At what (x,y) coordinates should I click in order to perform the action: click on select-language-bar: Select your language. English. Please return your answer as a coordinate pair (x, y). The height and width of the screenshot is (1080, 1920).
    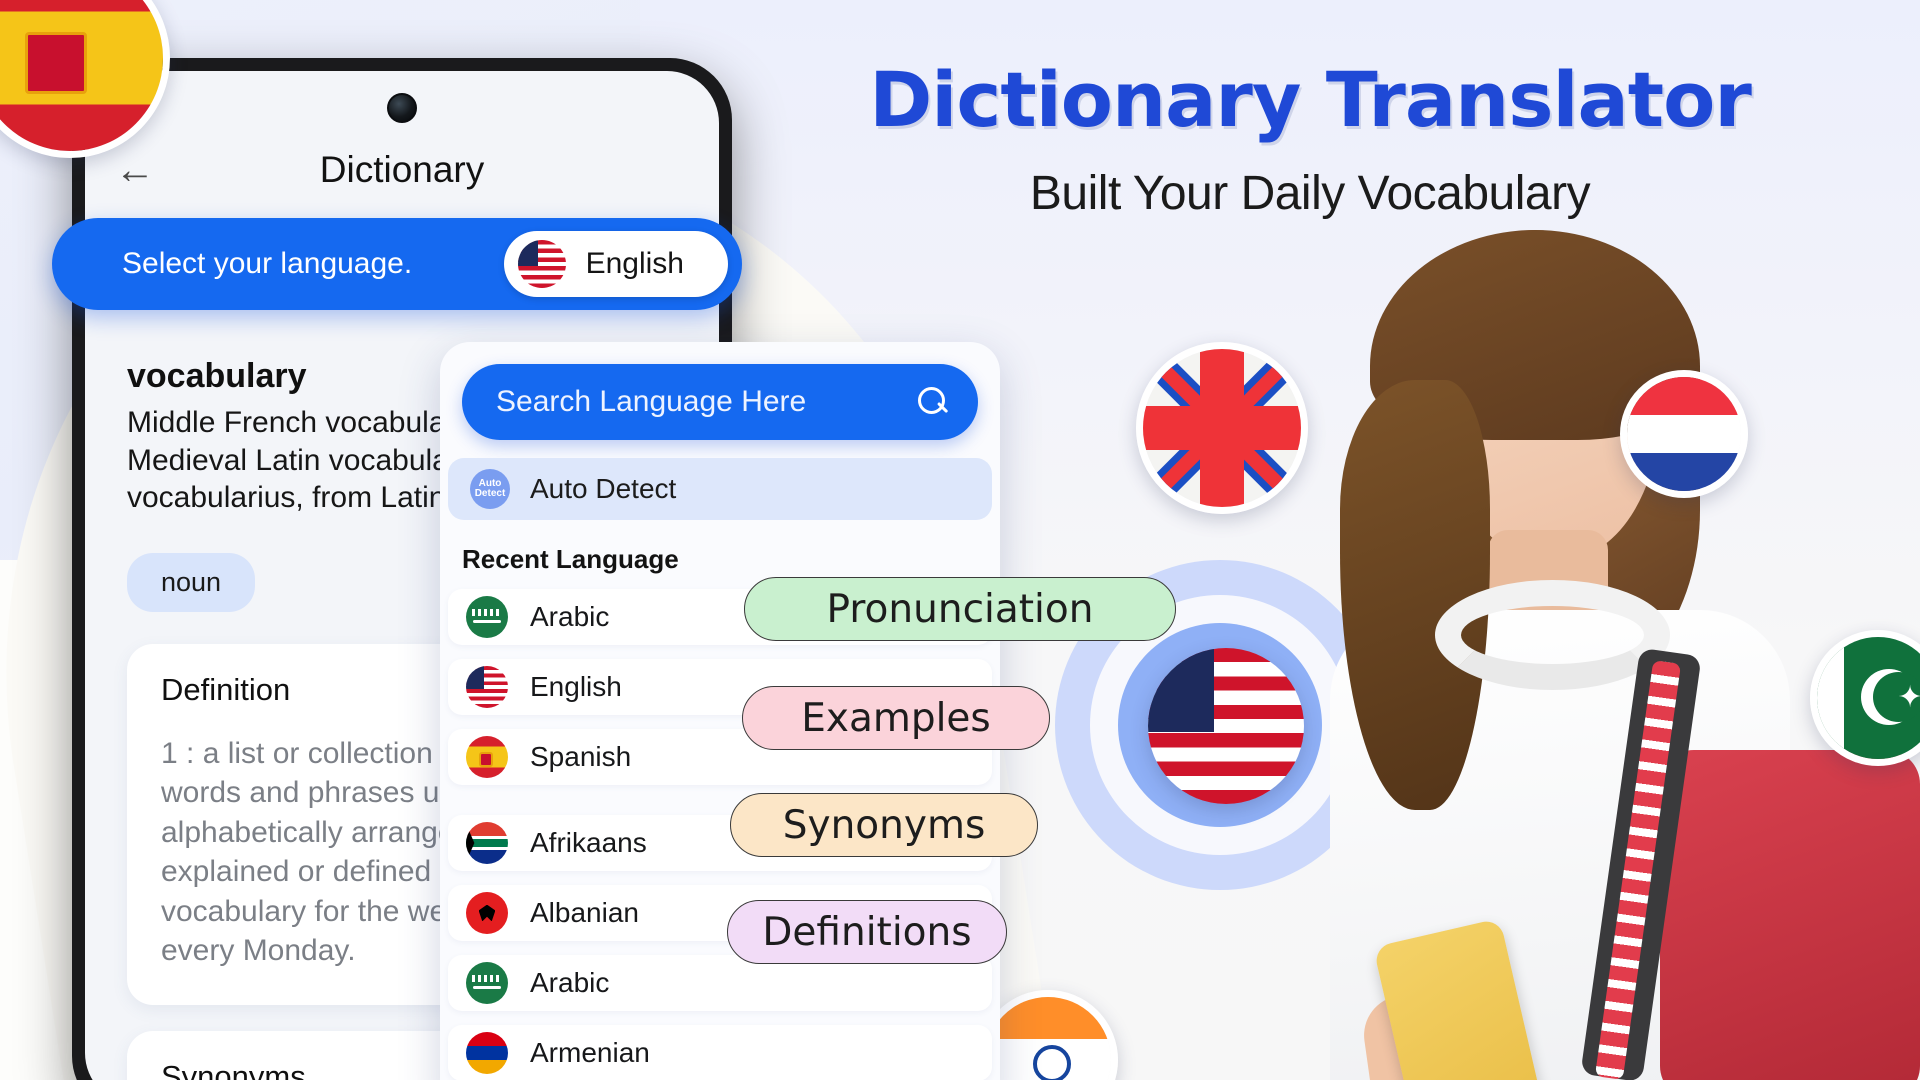
    Looking at the image, I should click on (397, 264).